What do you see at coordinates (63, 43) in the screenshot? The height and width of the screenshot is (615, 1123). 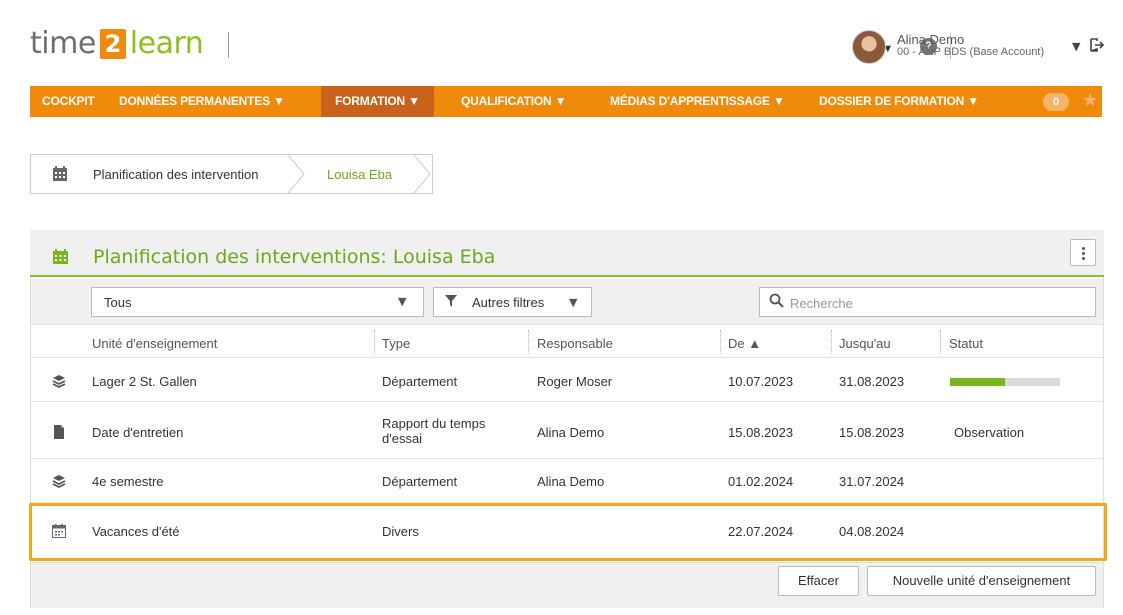 I see `logo-text-time: time` at bounding box center [63, 43].